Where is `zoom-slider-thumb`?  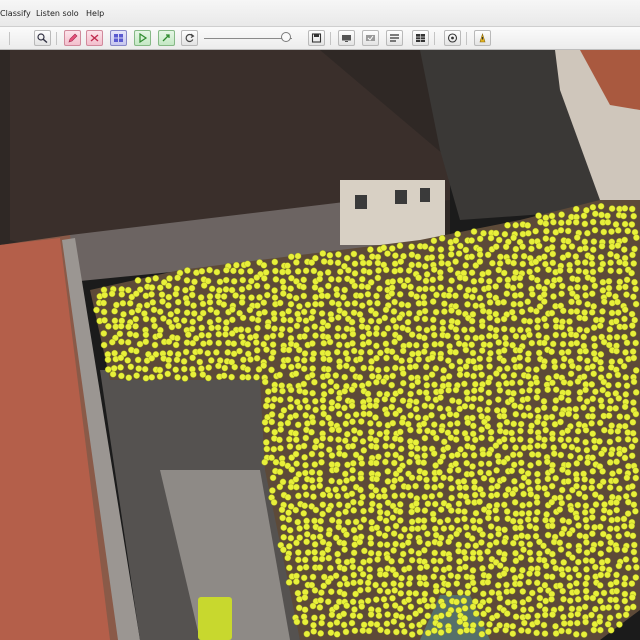 zoom-slider-thumb is located at coordinates (286, 37).